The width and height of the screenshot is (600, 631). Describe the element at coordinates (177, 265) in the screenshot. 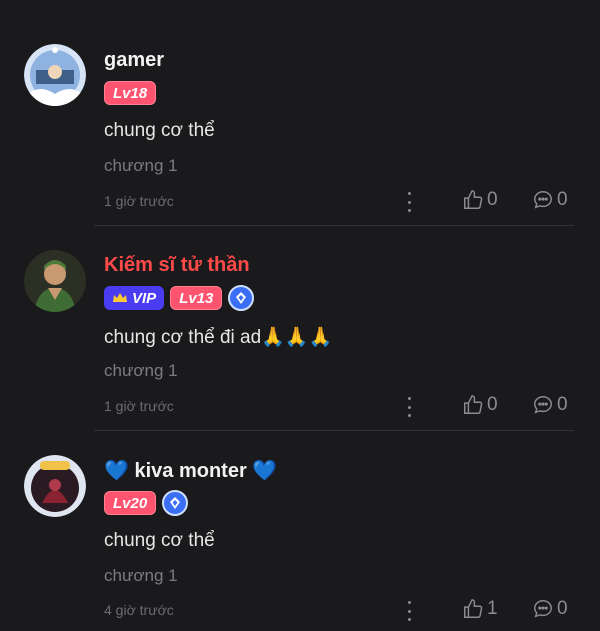

I see `username: Kiếm sĩ tử thần` at that location.